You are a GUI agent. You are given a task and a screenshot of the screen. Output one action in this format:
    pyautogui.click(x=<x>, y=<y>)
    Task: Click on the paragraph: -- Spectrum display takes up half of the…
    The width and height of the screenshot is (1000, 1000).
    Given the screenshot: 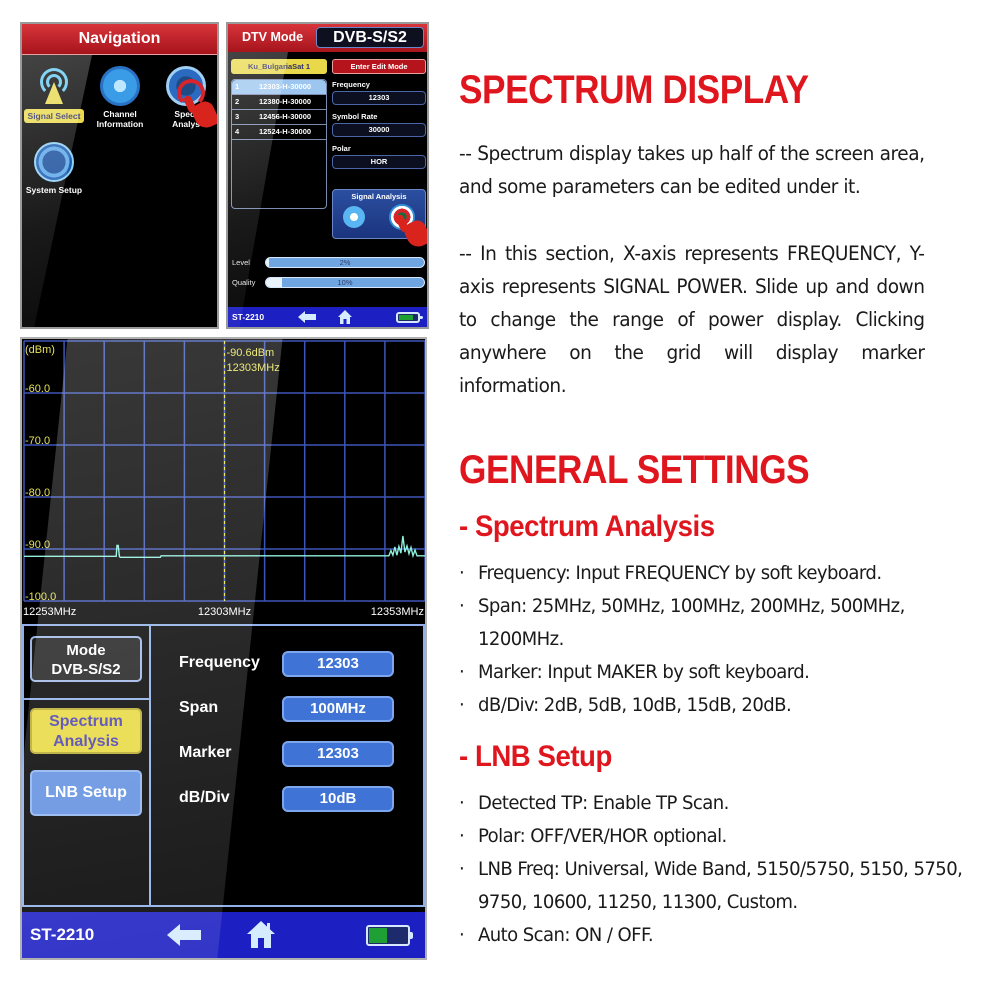 What is the action you would take?
    pyautogui.click(x=692, y=170)
    